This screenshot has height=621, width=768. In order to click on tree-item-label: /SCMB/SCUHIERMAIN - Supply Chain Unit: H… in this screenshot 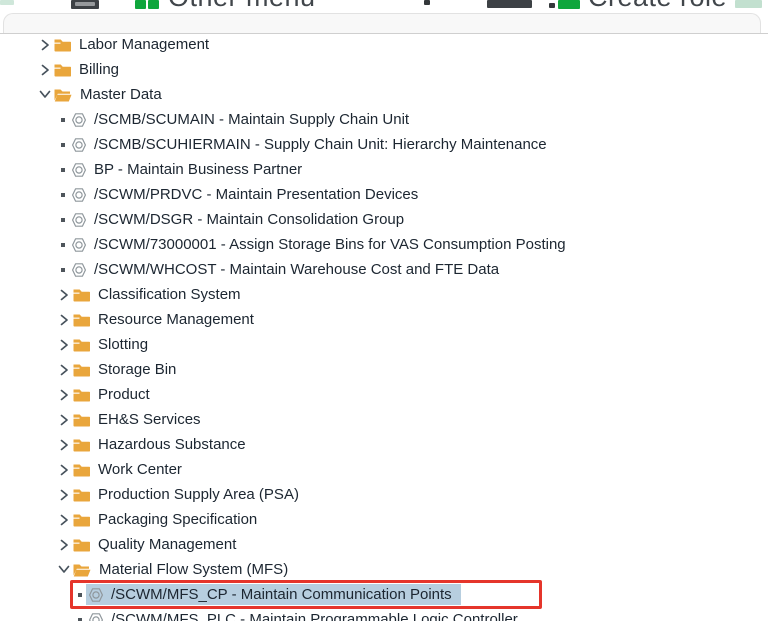, I will do `click(320, 144)`.